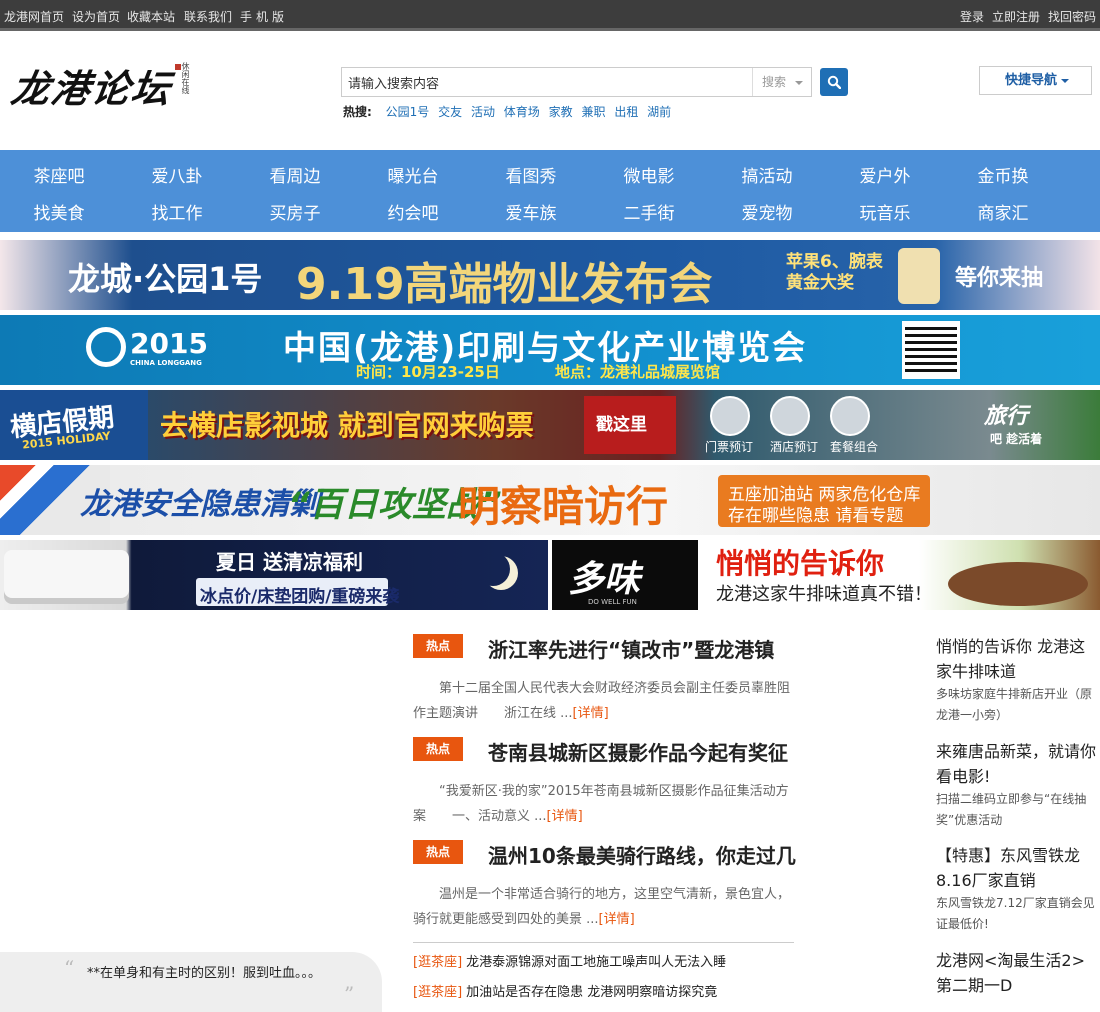  What do you see at coordinates (638, 372) in the screenshot?
I see `banner-text: 地点：龙港礼品城展览馆` at bounding box center [638, 372].